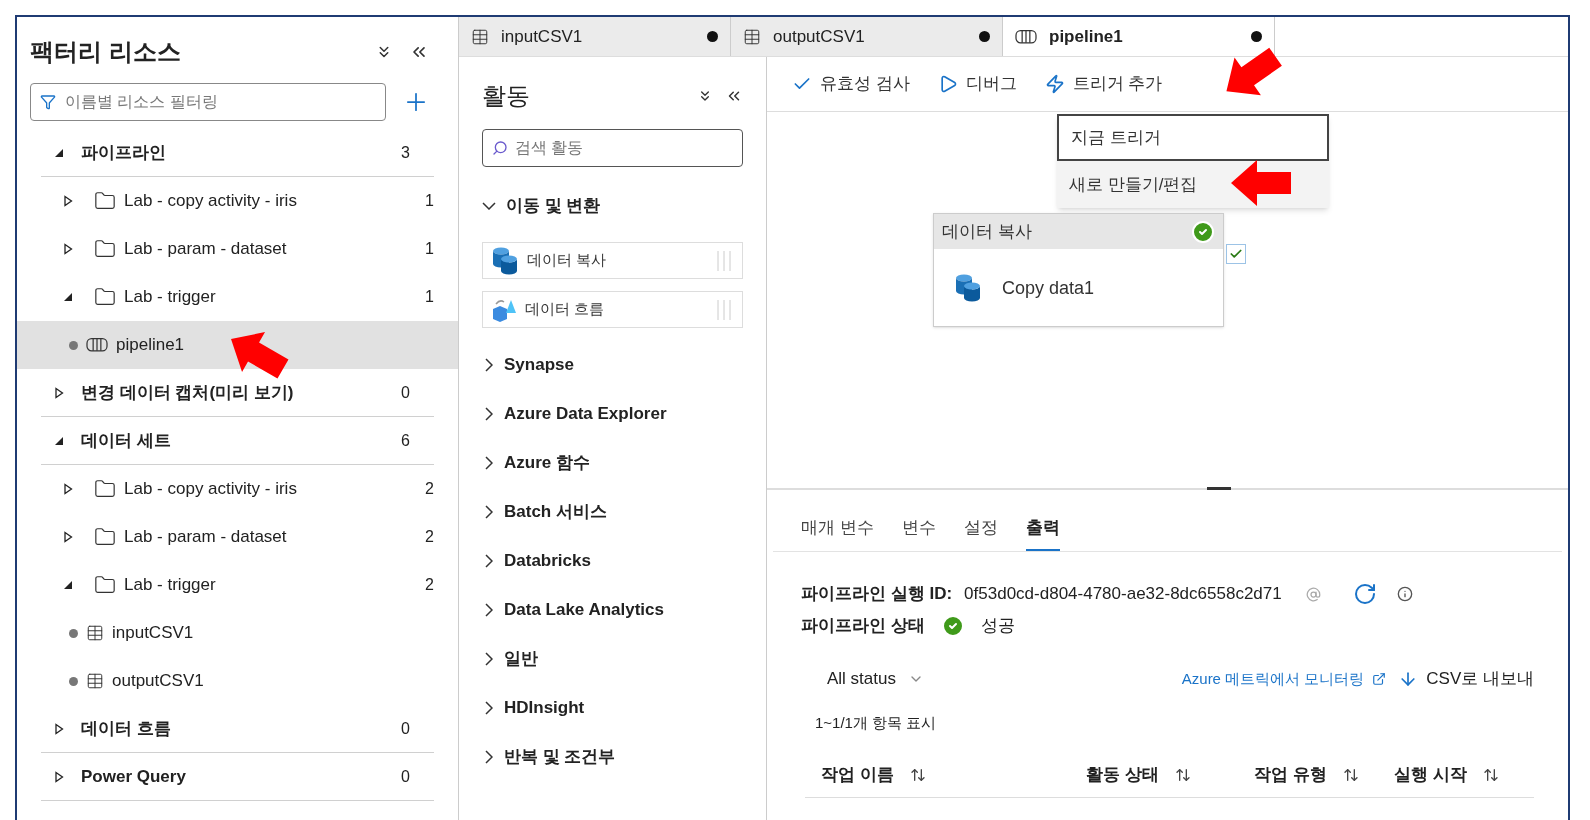  Describe the element at coordinates (875, 679) in the screenshot. I see `status-dropdown: All status` at that location.